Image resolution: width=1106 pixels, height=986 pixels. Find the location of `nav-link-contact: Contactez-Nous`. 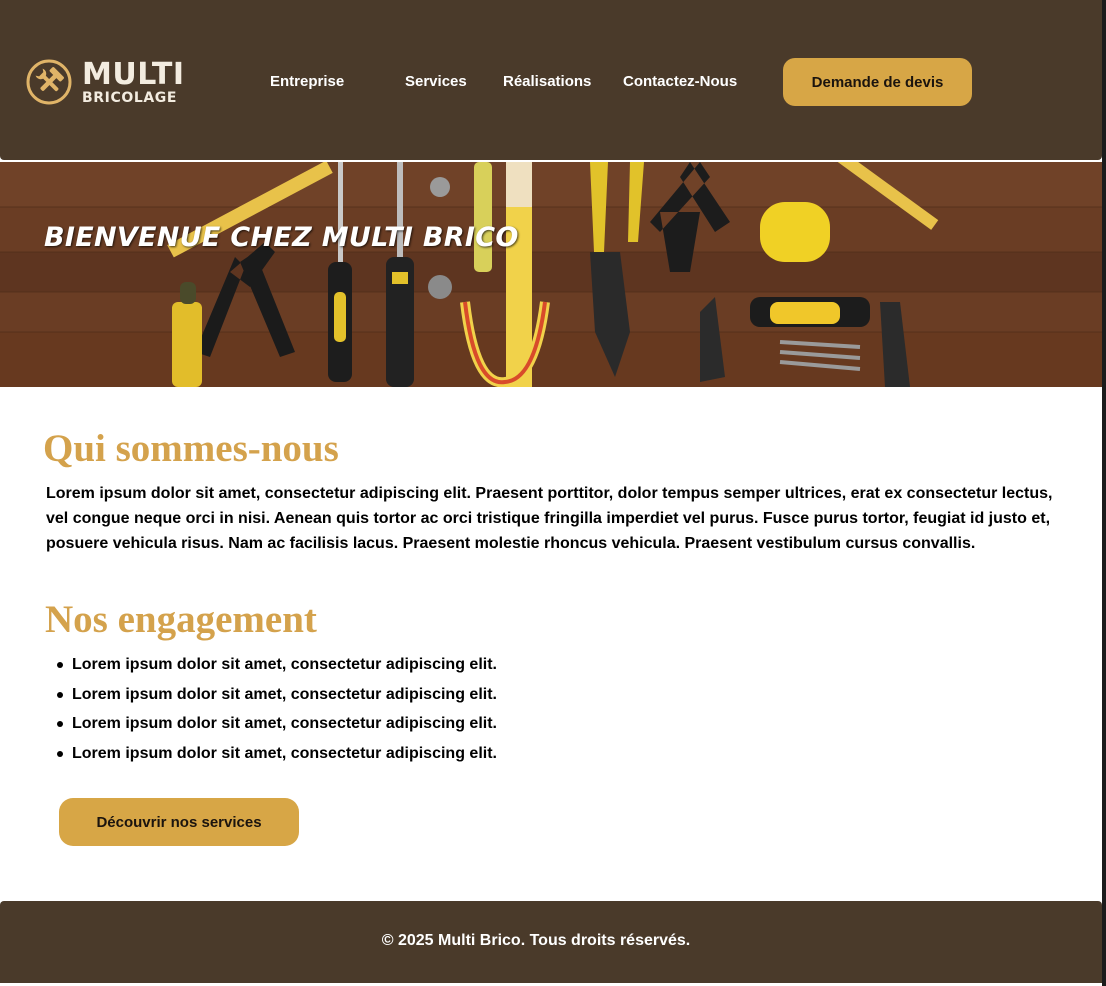

nav-link-contact: Contactez-Nous is located at coordinates (680, 81).